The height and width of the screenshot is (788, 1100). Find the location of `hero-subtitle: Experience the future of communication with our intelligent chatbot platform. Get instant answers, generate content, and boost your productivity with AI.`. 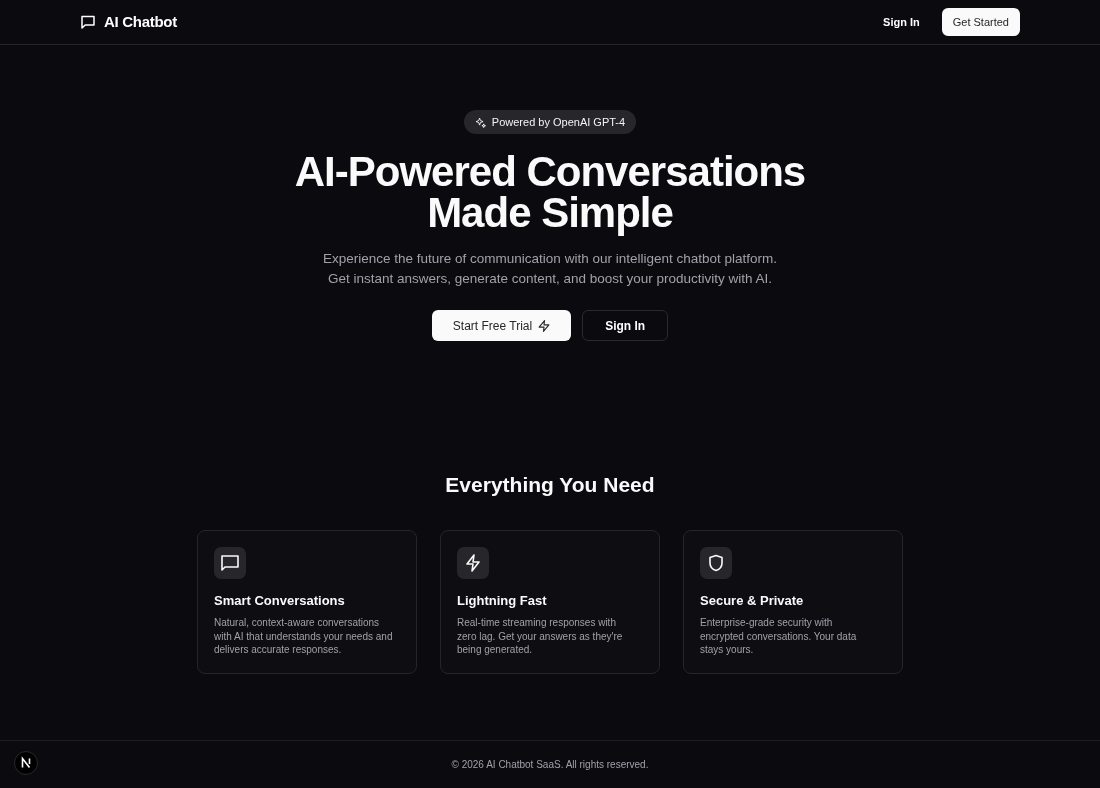

hero-subtitle: Experience the future of communication with our intelligent chatbot platform. Get instant answers, generate content, and boost your productivity with AI. is located at coordinates (550, 269).